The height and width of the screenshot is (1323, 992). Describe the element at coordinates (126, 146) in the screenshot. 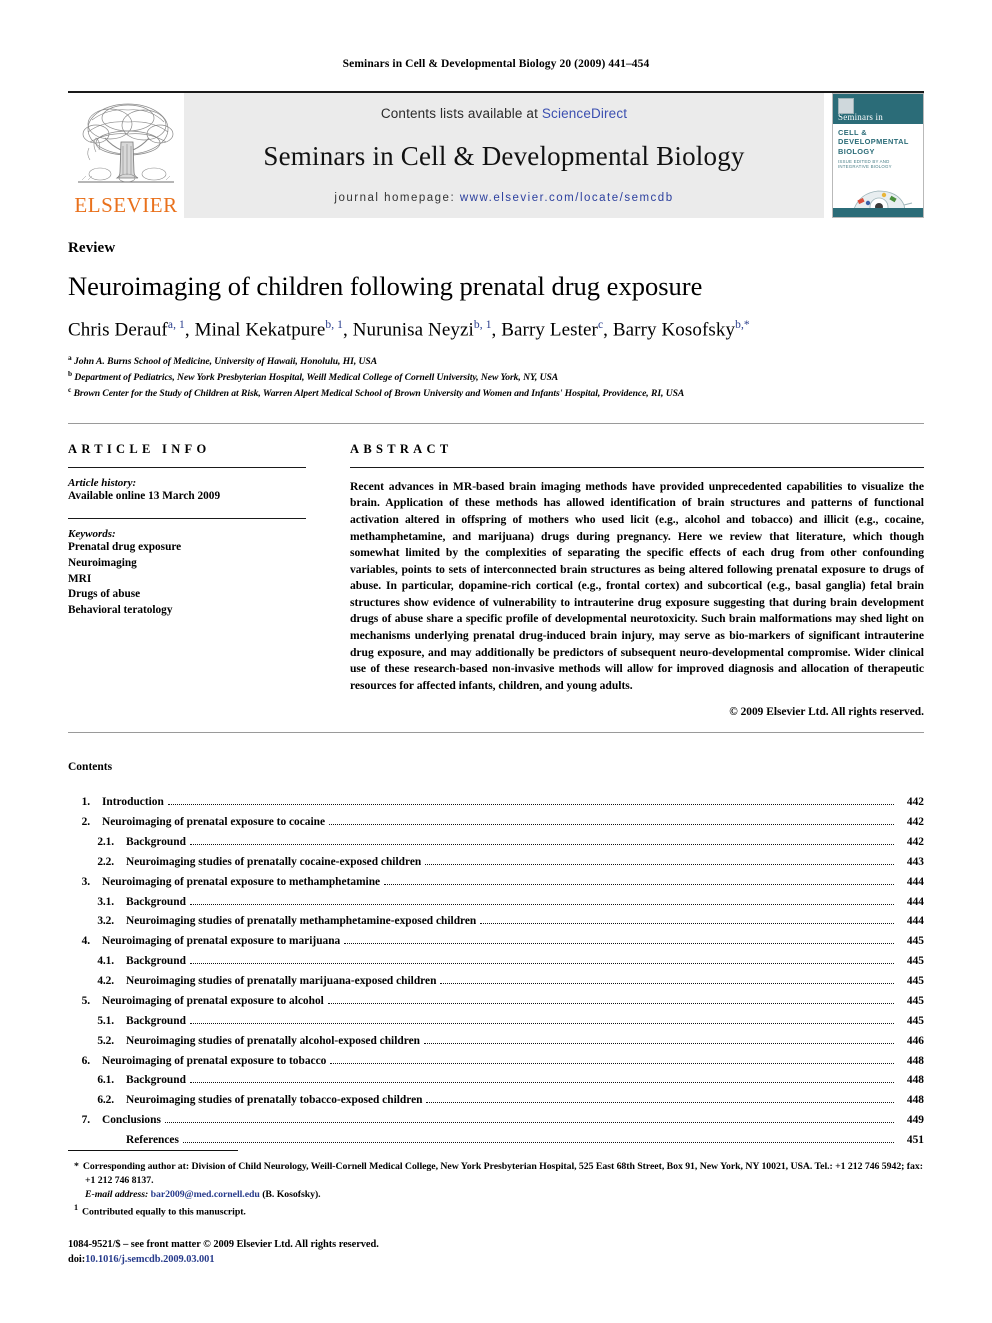

I see `elsevier-tree-icon` at that location.